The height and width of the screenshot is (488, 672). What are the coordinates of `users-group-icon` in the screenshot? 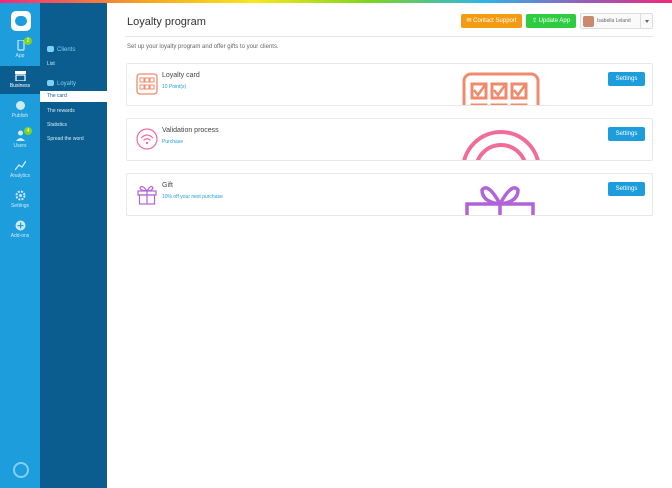 It's located at (50, 49).